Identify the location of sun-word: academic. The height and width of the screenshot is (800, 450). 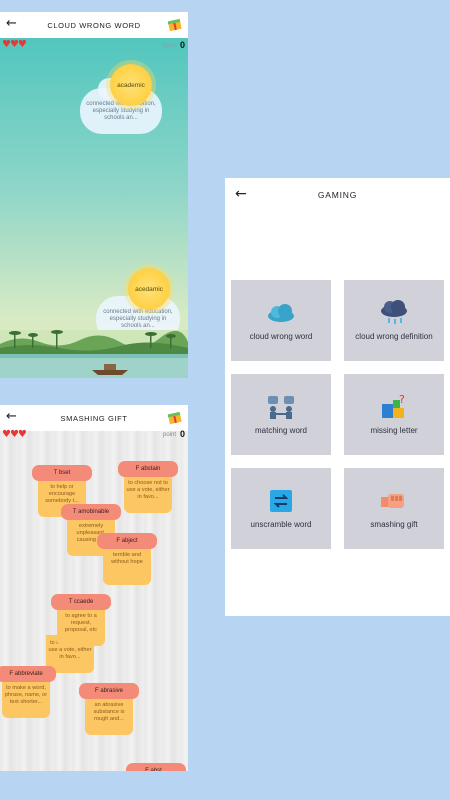
(131, 85).